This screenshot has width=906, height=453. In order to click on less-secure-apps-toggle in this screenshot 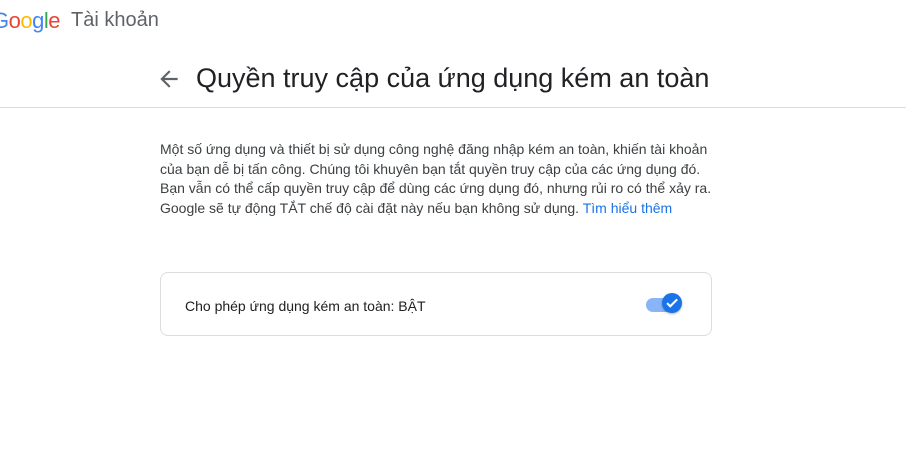, I will do `click(665, 303)`.